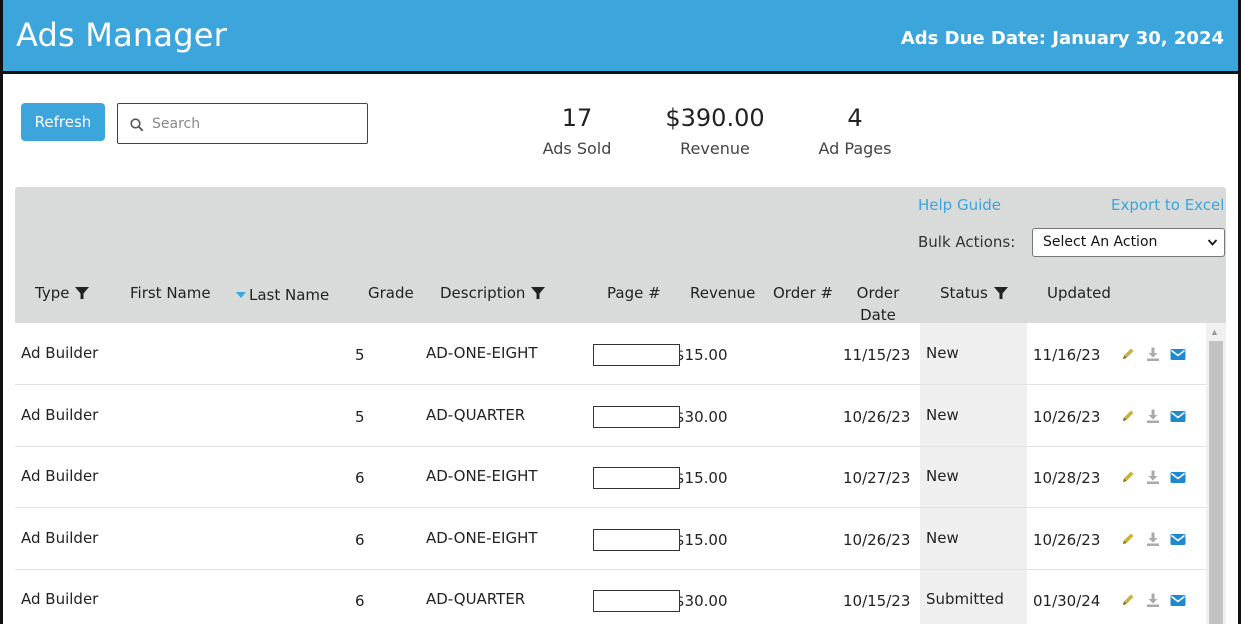  Describe the element at coordinates (1216, 482) in the screenshot. I see `scrollbar-thumb` at that location.